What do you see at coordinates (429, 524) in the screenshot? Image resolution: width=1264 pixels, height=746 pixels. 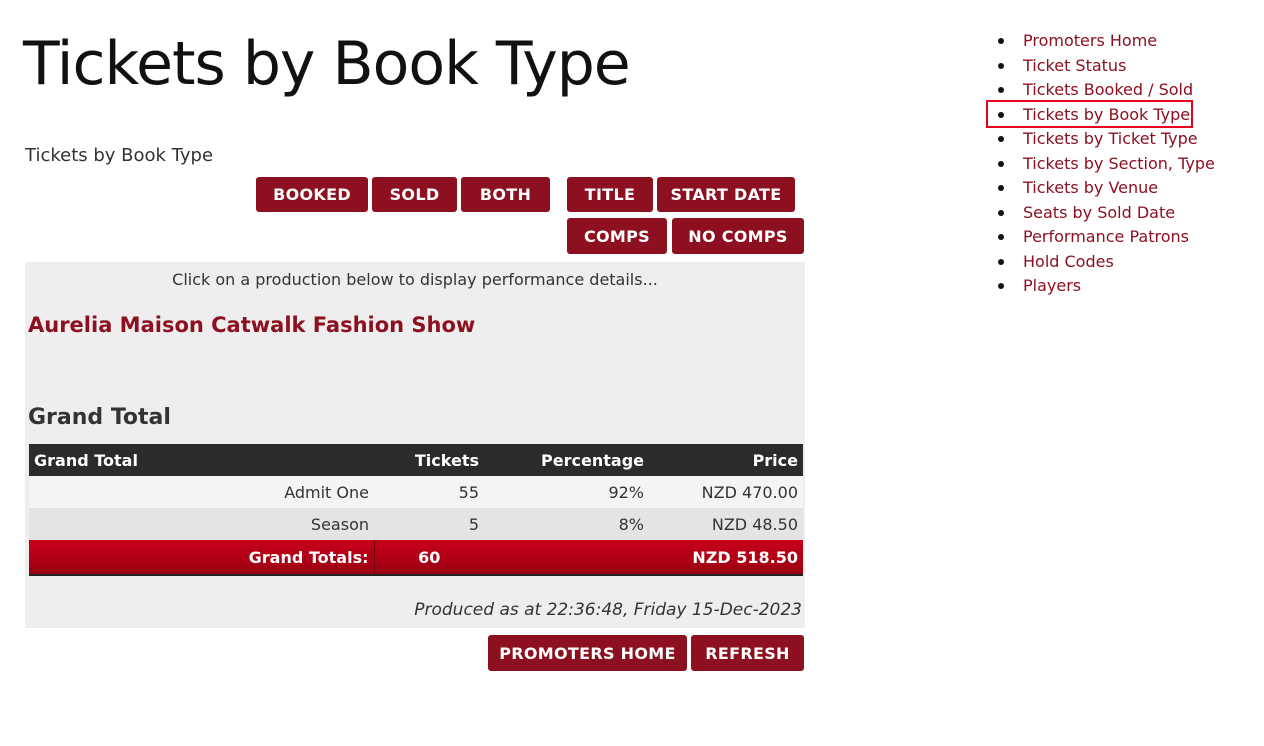 I see `tickets-cell: 5` at bounding box center [429, 524].